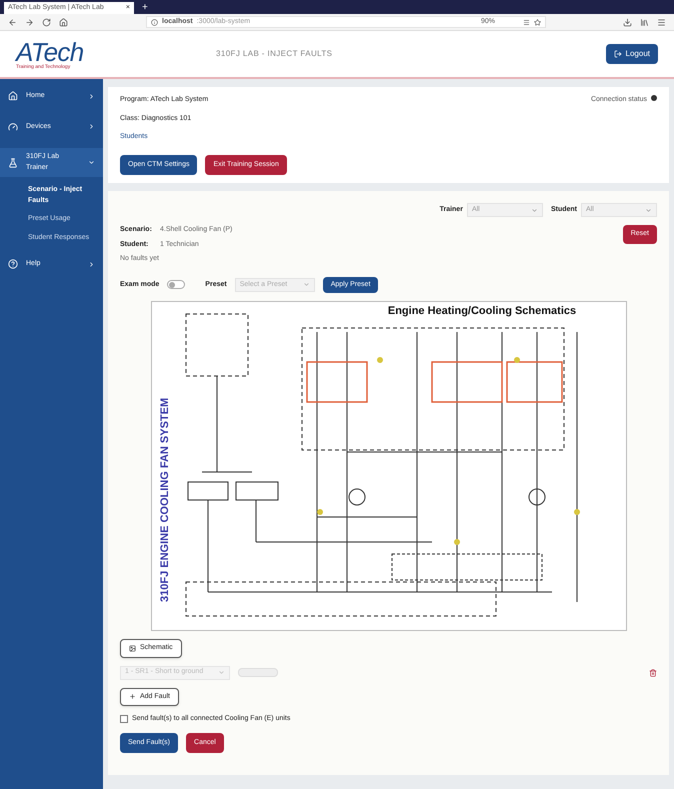 The image size is (674, 789). Describe the element at coordinates (29, 22) in the screenshot. I see `forward-icon` at that location.